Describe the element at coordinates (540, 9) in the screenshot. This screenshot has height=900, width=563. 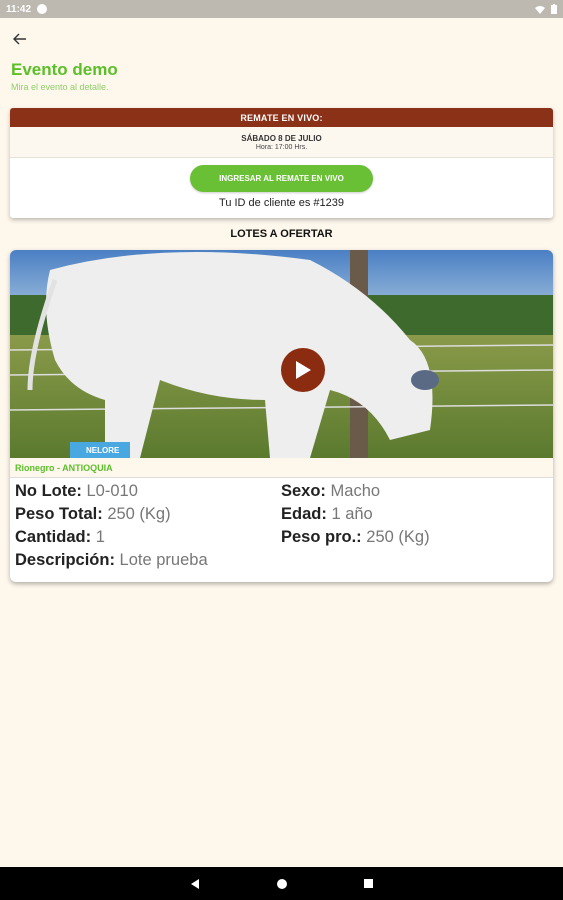
I see `wifi-icon` at that location.